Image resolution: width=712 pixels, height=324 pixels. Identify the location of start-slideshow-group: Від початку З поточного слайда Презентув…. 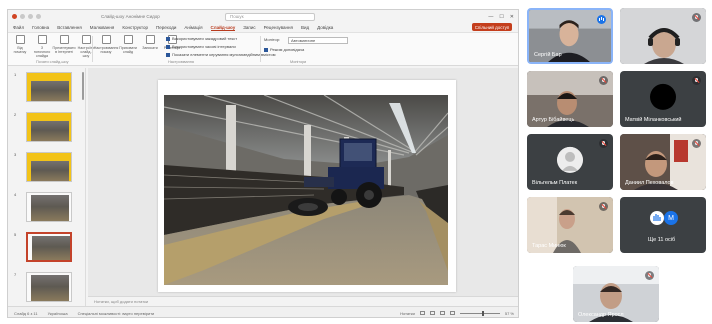
(53, 46).